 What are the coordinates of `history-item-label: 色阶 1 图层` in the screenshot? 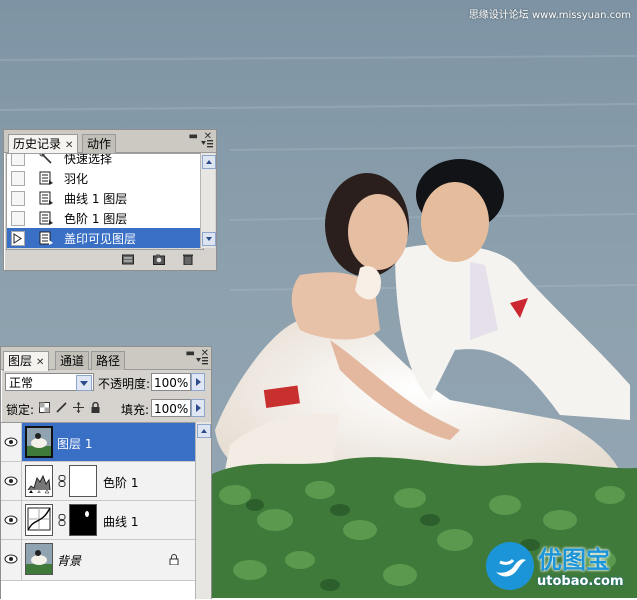 It's located at (96, 219).